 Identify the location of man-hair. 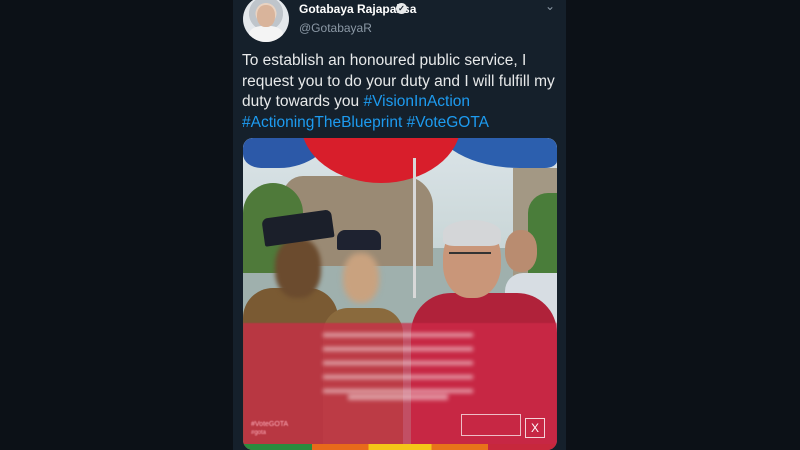
(472, 233).